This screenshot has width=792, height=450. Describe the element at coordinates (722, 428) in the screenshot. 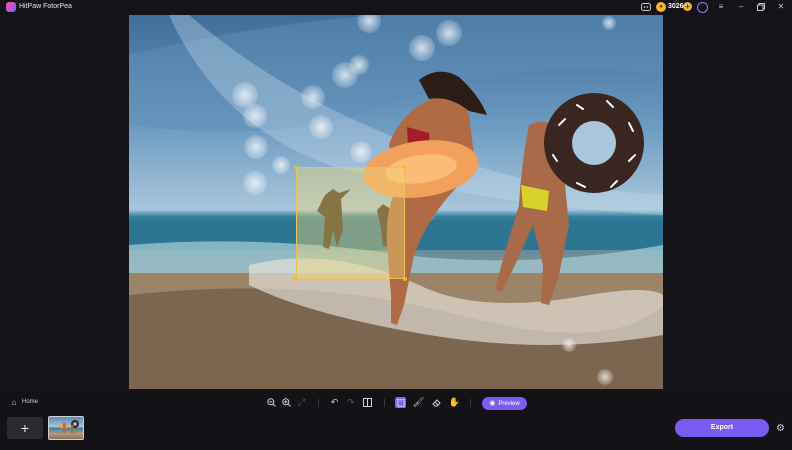

I see `export-button: Export` at that location.